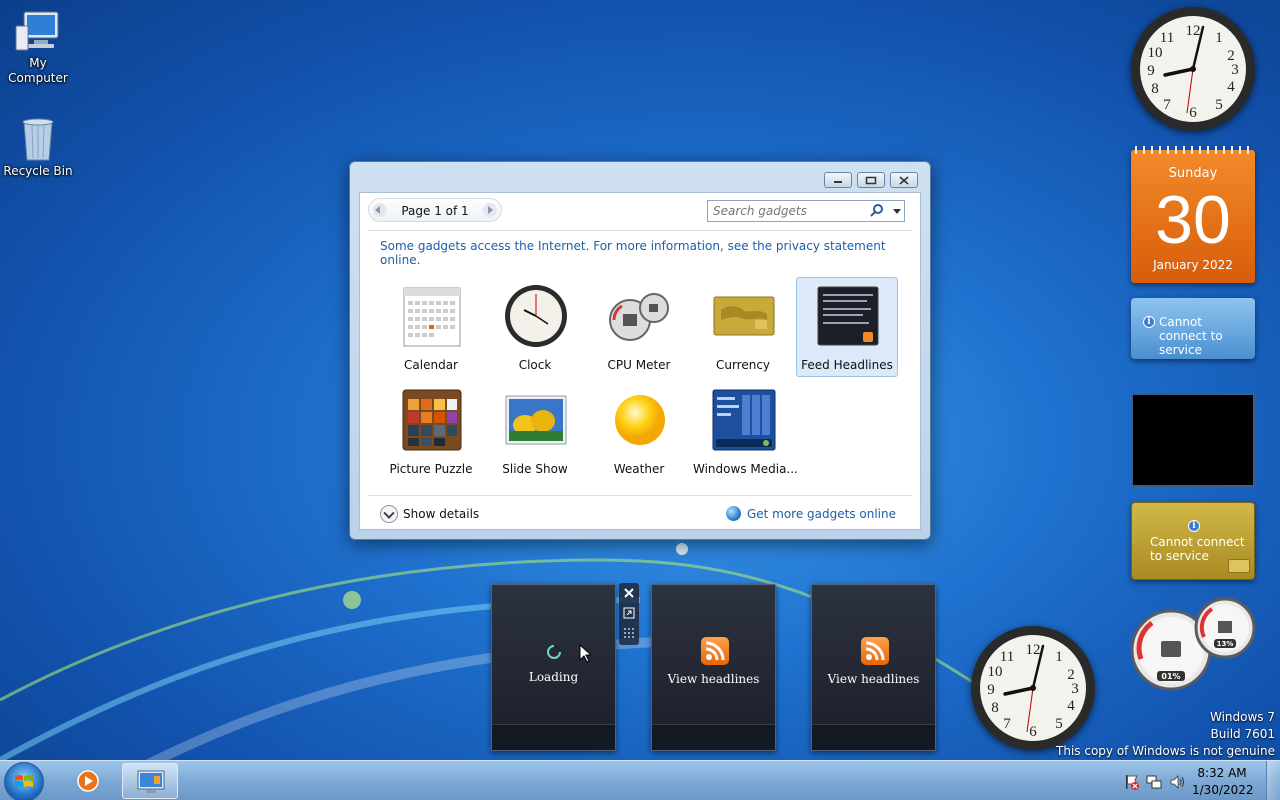 This screenshot has width=1280, height=800. Describe the element at coordinates (1193, 265) in the screenshot. I see `calendar-month: January 2022` at that location.